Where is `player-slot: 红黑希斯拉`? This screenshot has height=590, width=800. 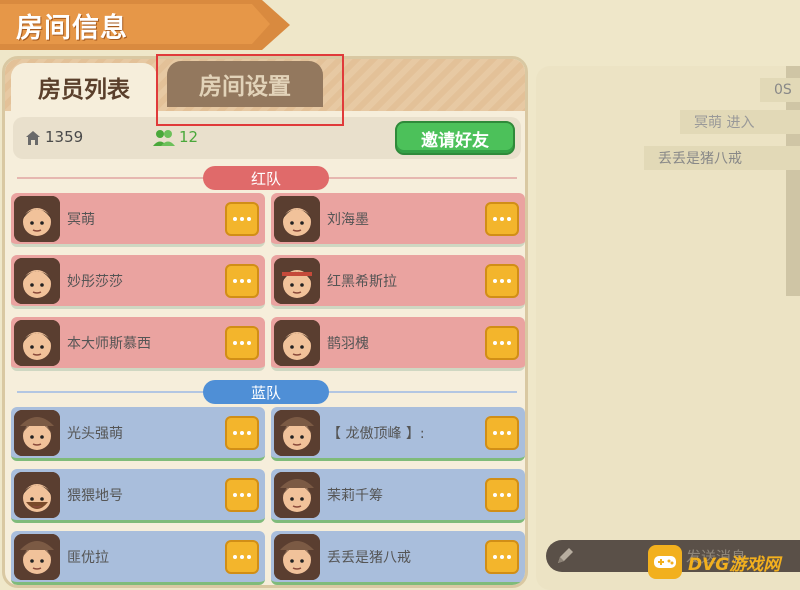
player-slot: 红黑希斯拉 is located at coordinates (398, 282).